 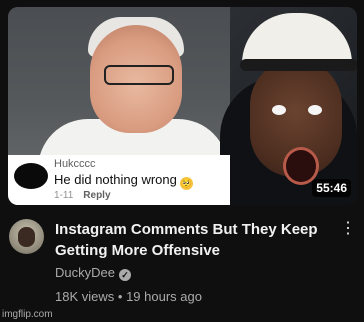 I want to click on comment-avatar, so click(x=31, y=176).